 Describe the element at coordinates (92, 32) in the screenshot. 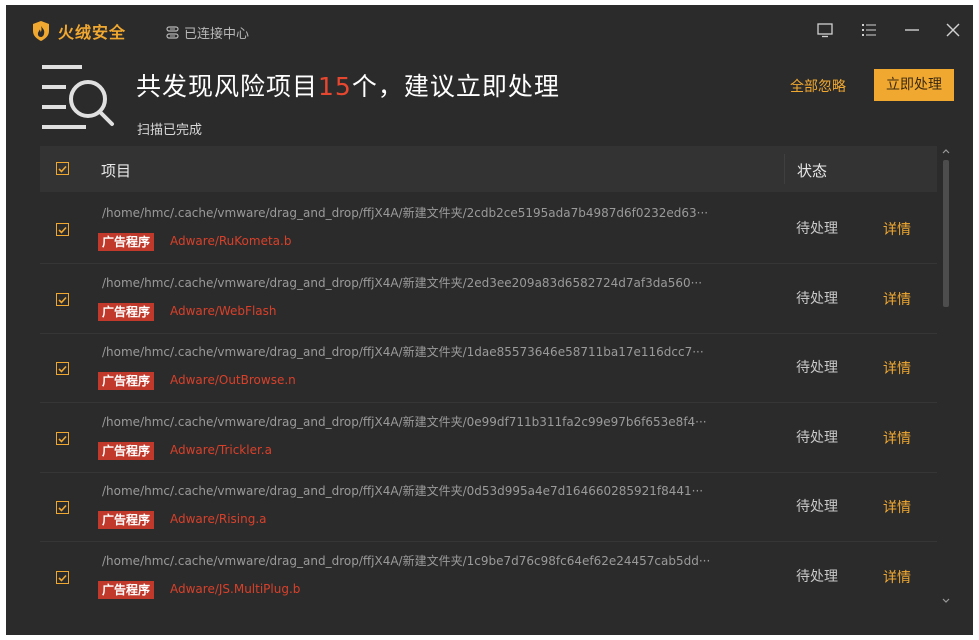

I see `app-name: 火绒安全` at that location.